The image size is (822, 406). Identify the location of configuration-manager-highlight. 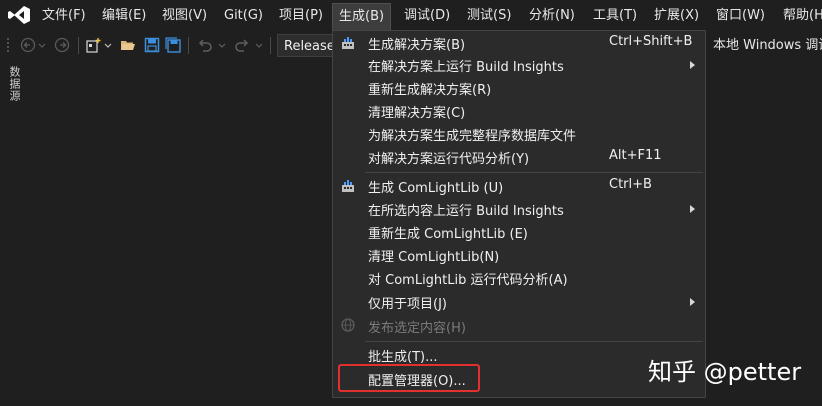
(409, 378).